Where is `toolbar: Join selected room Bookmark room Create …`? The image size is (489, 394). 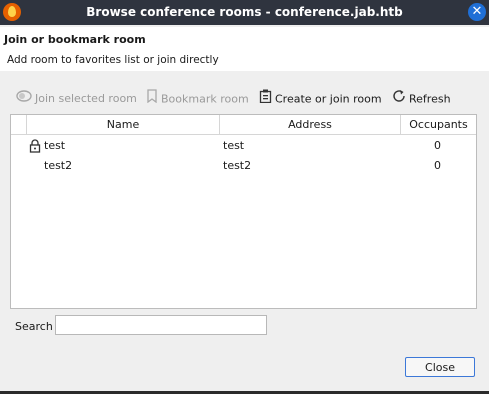 toolbar: Join selected room Bookmark room Create … is located at coordinates (244, 100).